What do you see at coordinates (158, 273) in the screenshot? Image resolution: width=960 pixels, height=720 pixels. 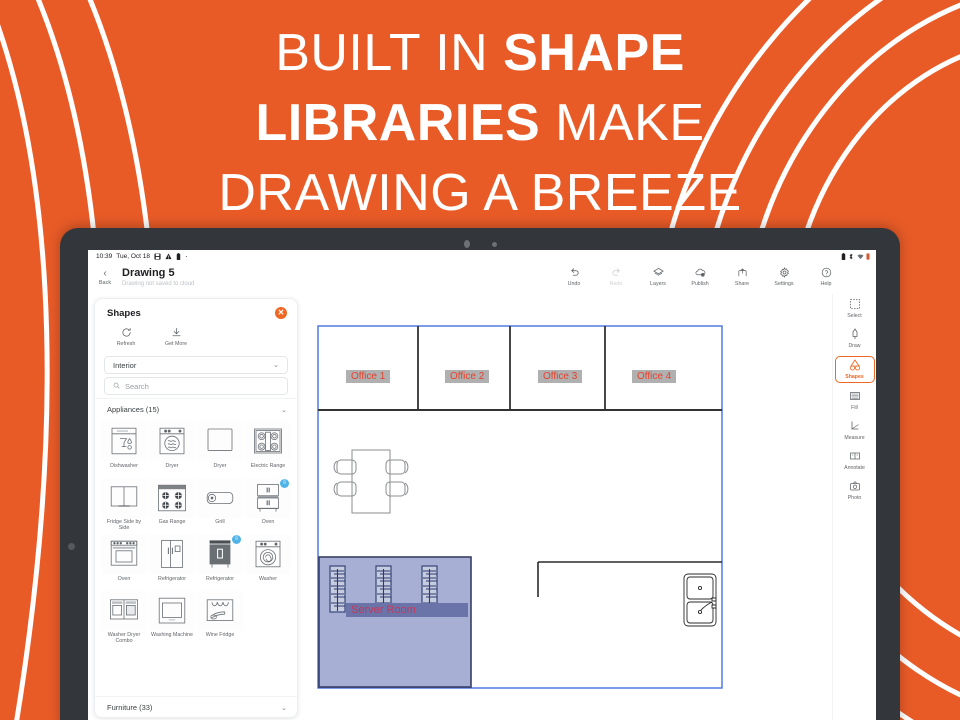 I see `document-title: Drawing 5` at bounding box center [158, 273].